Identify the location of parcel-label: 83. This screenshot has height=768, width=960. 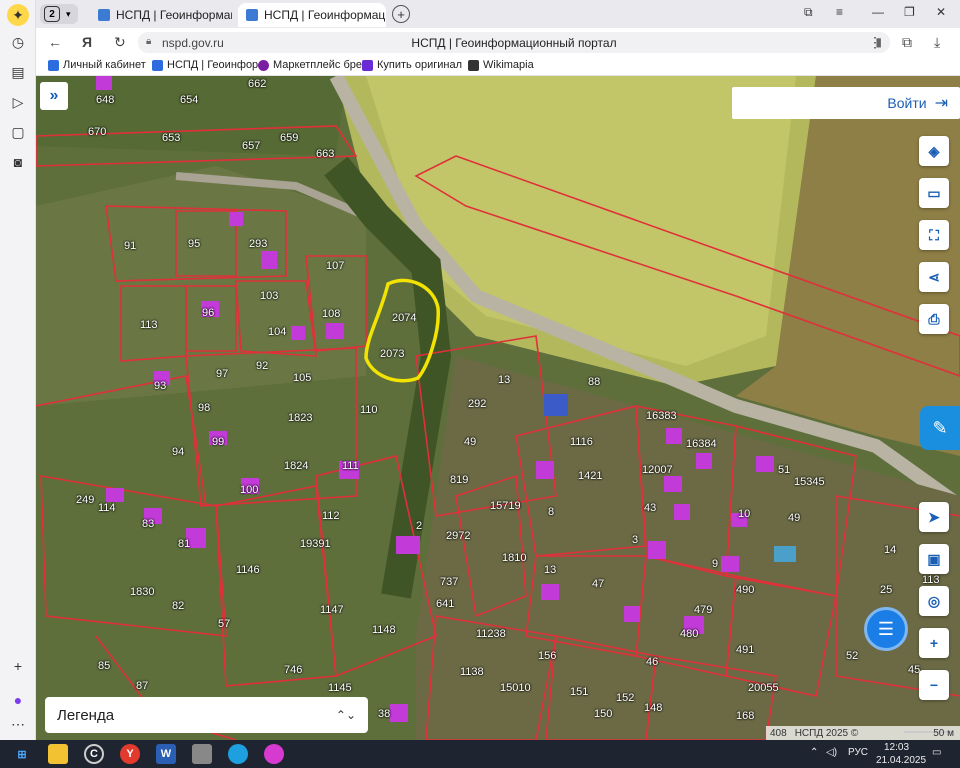
(148, 524).